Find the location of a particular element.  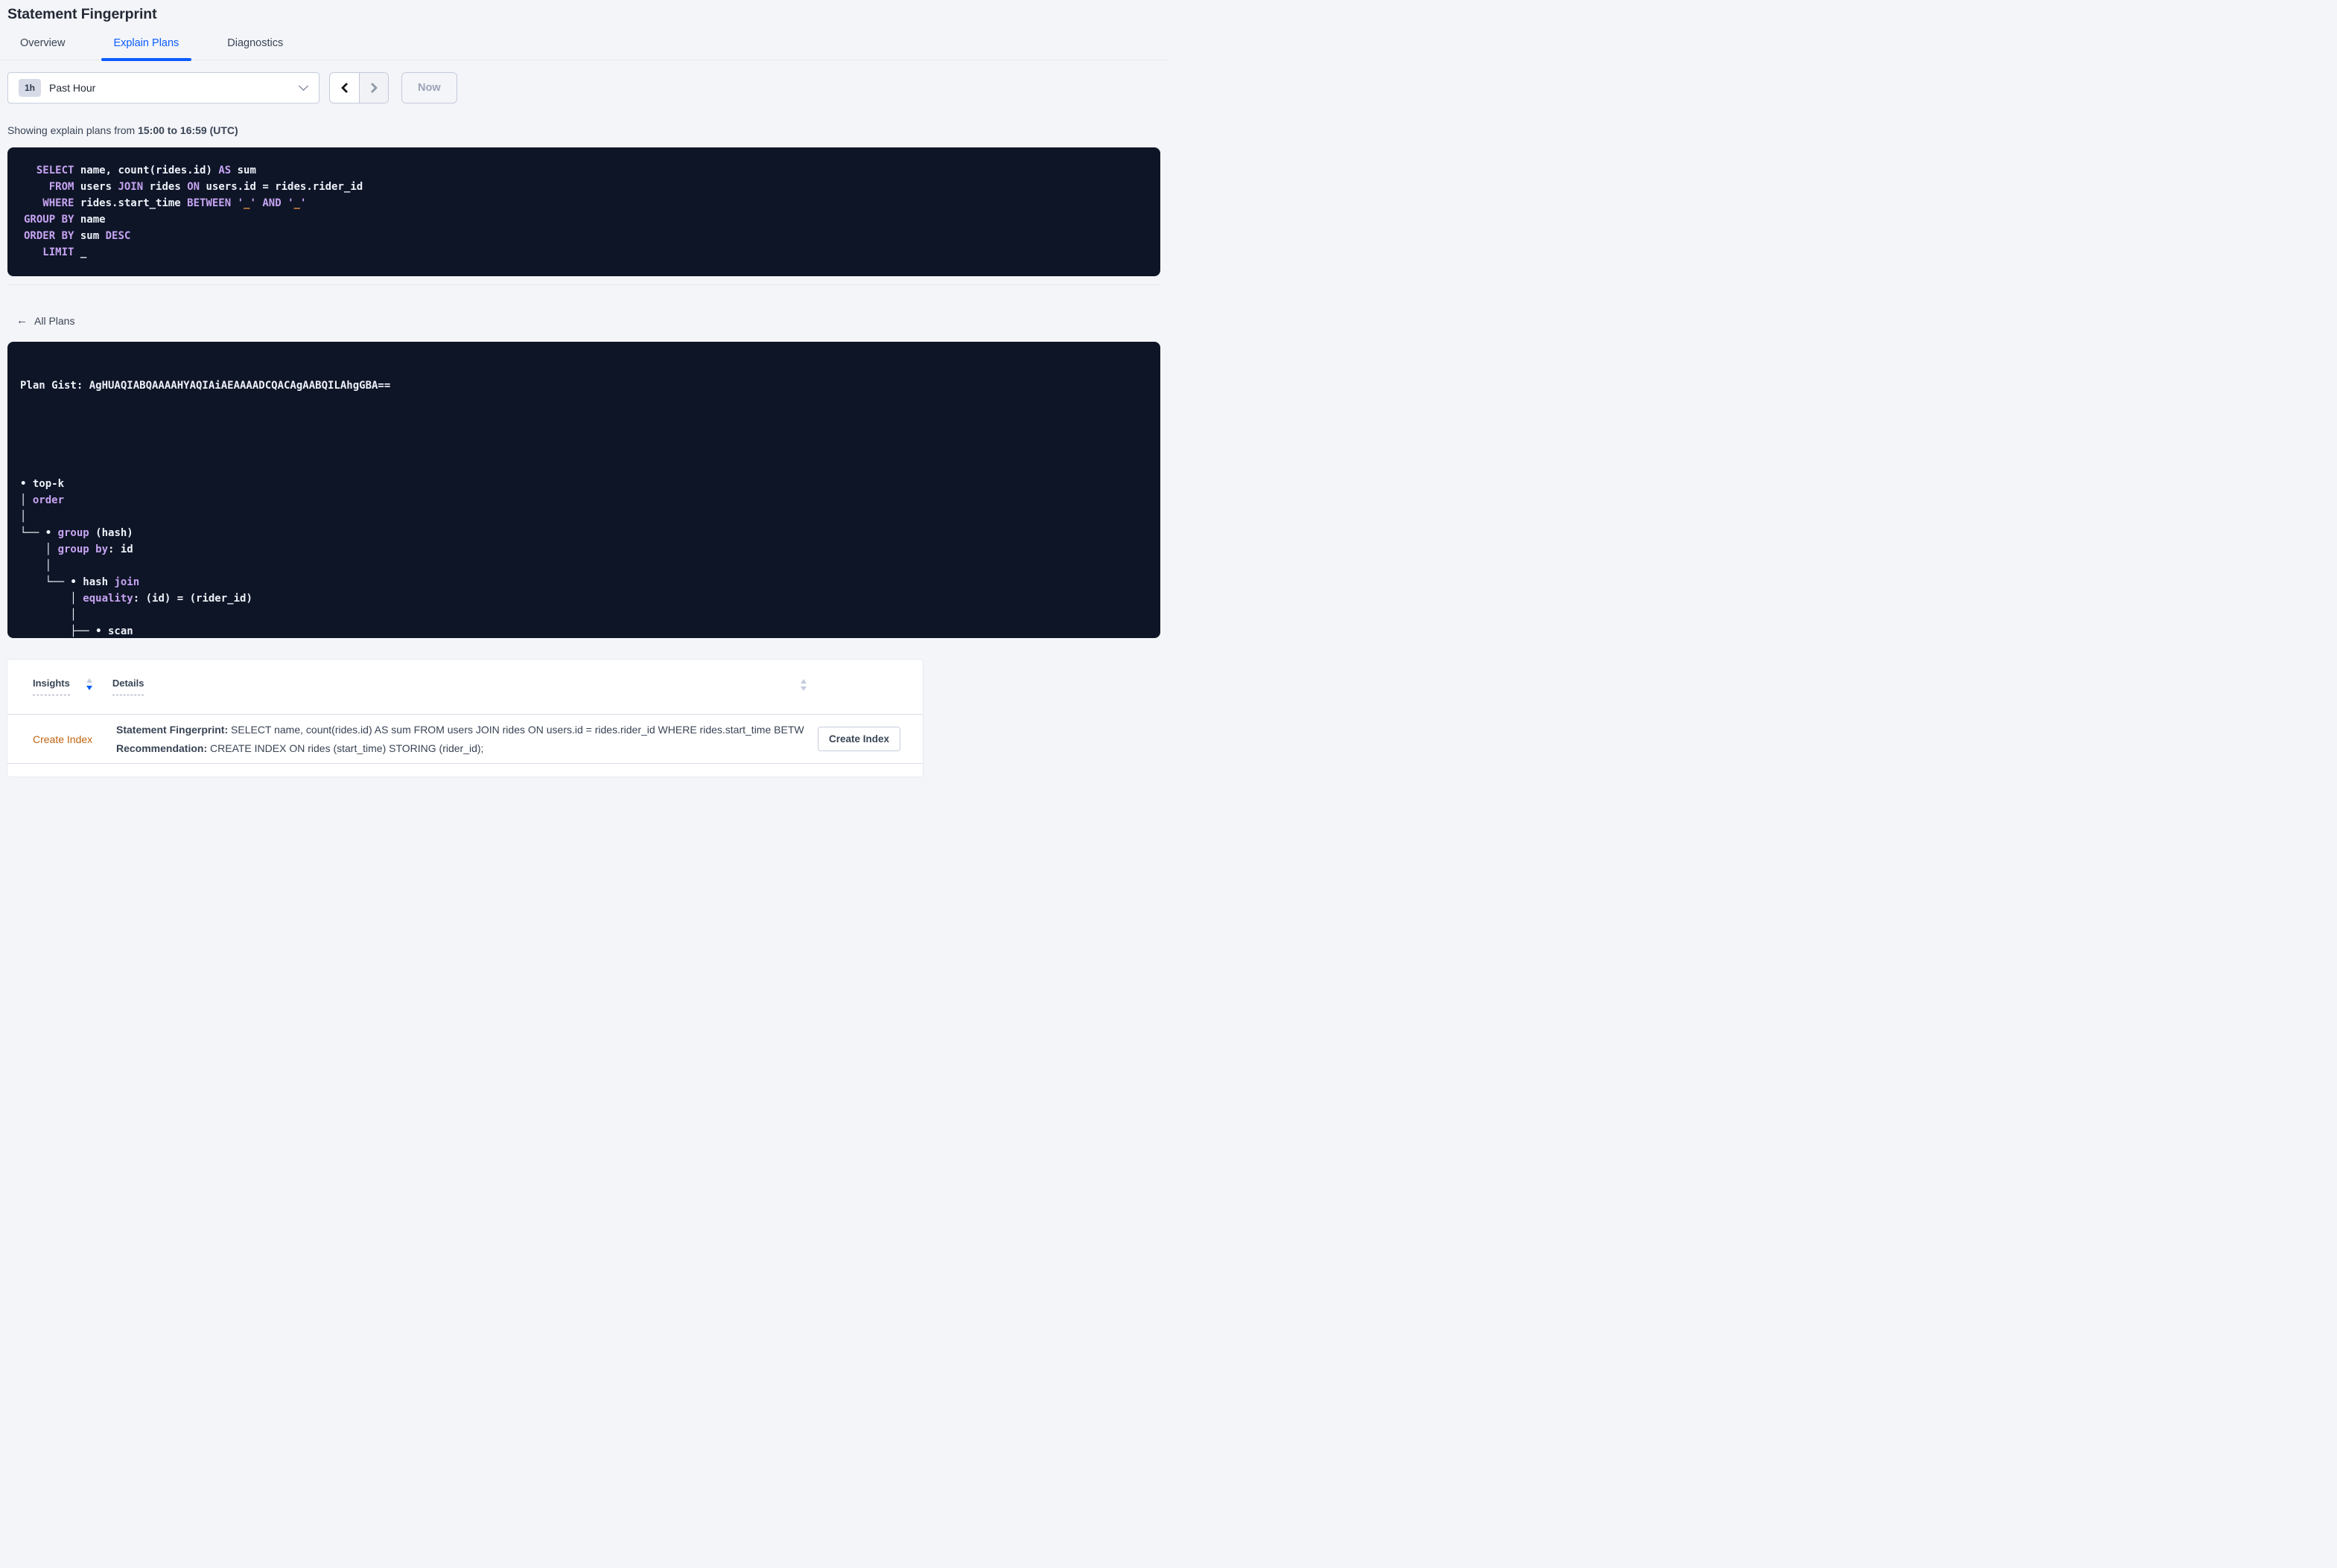

details-header-label: Details is located at coordinates (128, 686).